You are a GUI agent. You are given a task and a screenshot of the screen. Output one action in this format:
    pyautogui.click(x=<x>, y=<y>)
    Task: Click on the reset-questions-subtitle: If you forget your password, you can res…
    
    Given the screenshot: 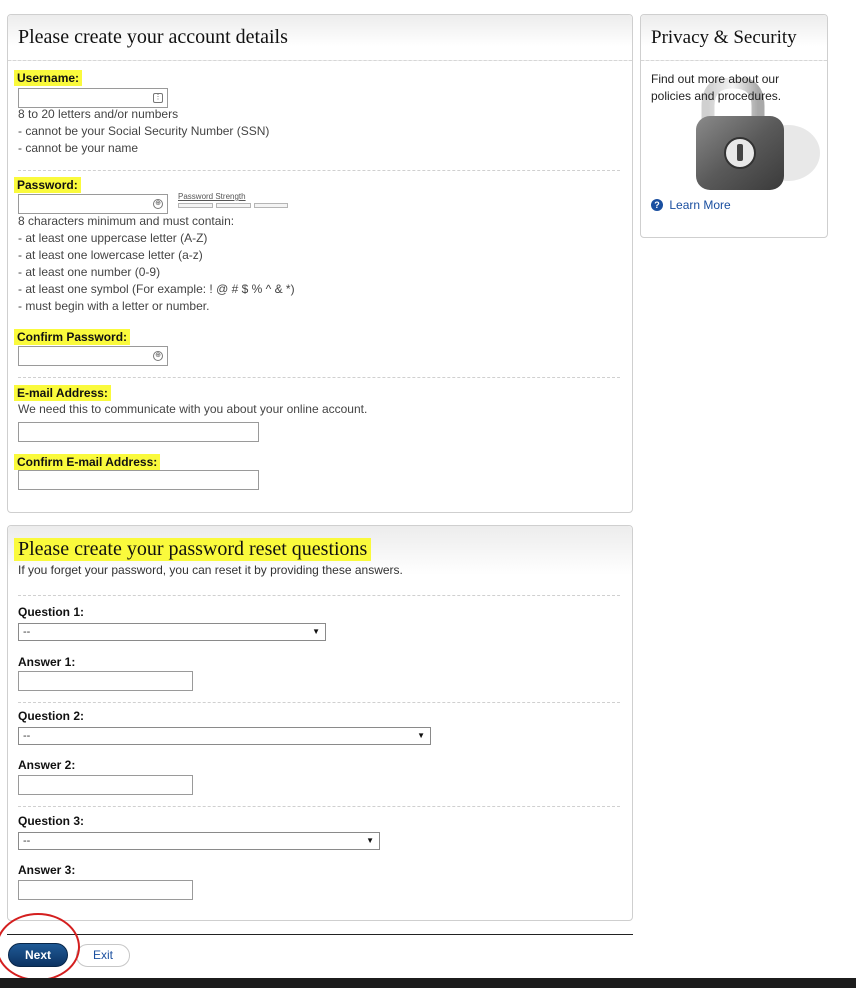 What is the action you would take?
    pyautogui.click(x=210, y=570)
    